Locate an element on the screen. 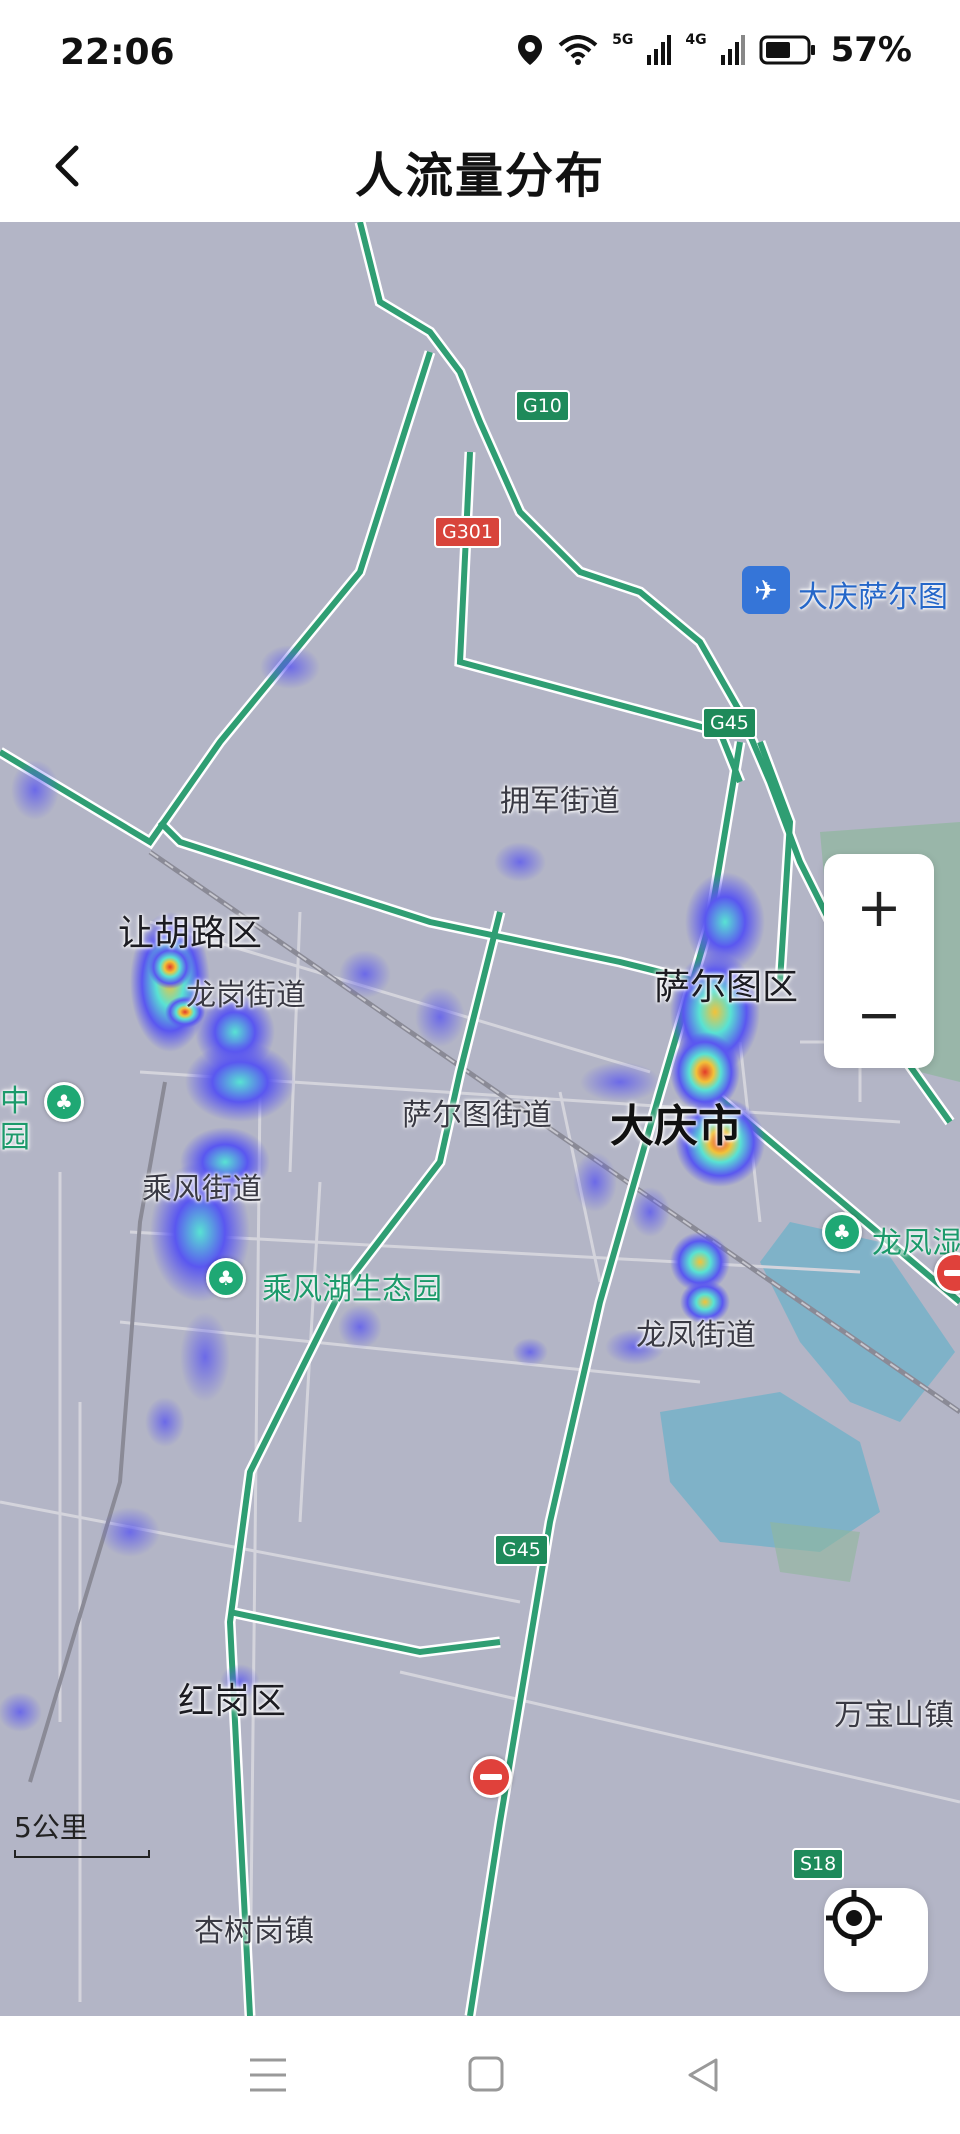 This screenshot has width=960, height=2134. district-label-honggang: 红岗区 is located at coordinates (232, 1701).